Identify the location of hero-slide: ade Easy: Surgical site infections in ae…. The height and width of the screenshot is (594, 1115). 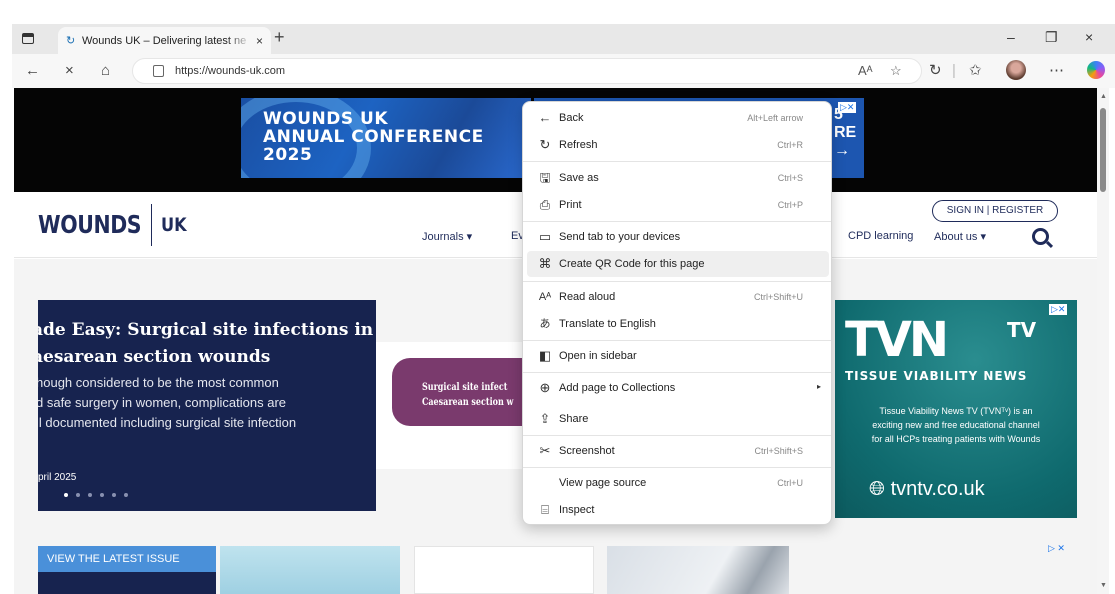
(207, 405).